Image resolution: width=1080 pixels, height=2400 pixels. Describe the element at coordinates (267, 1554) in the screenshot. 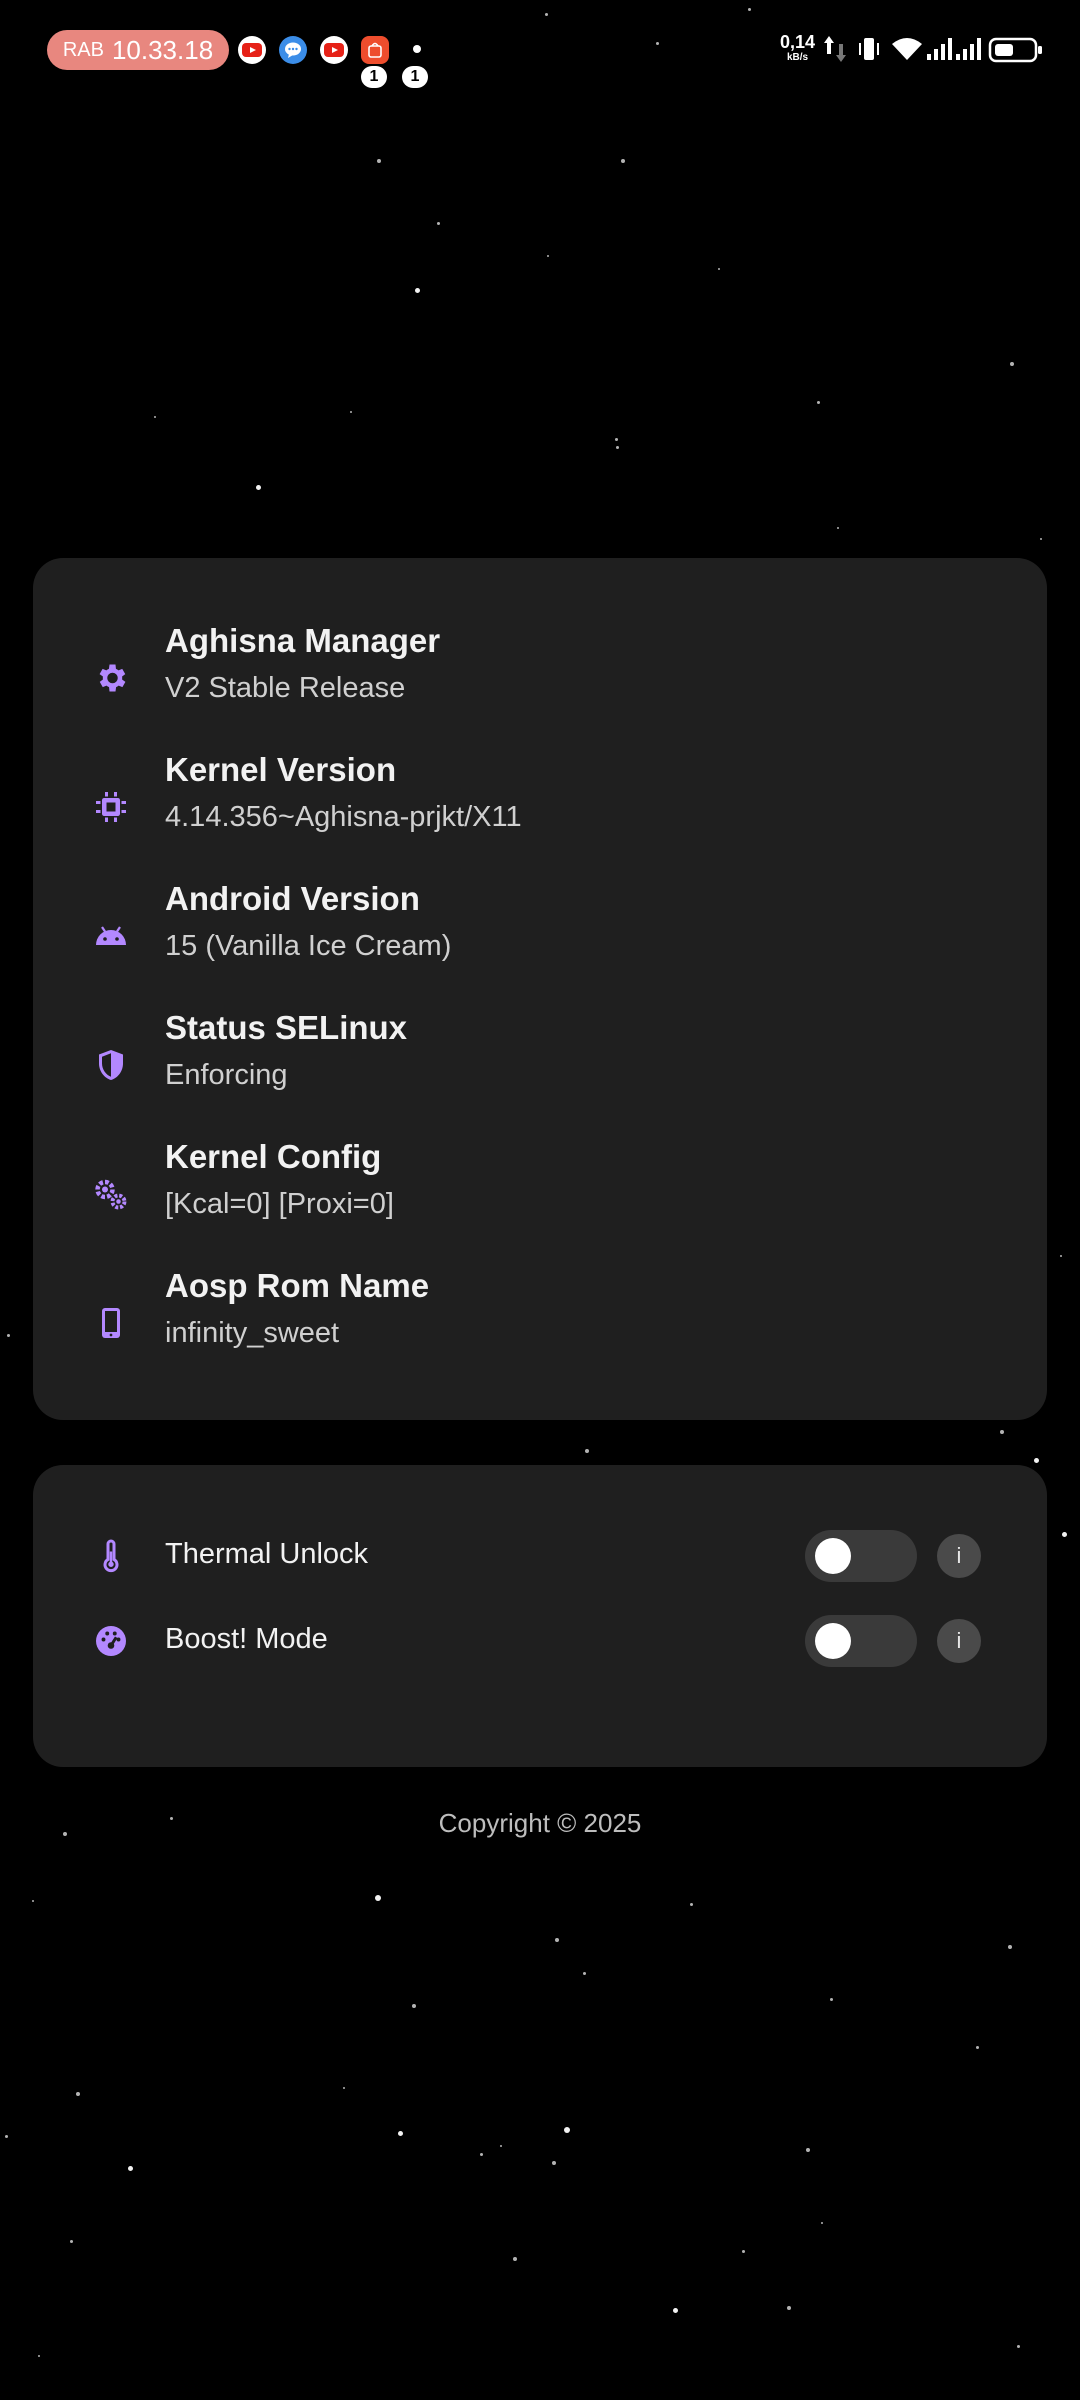

I see `toggle-label: Thermal Unlock` at that location.